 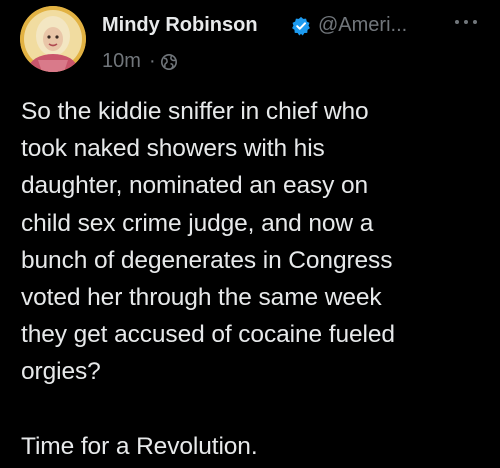 I want to click on verified-badge-icon, so click(x=301, y=26).